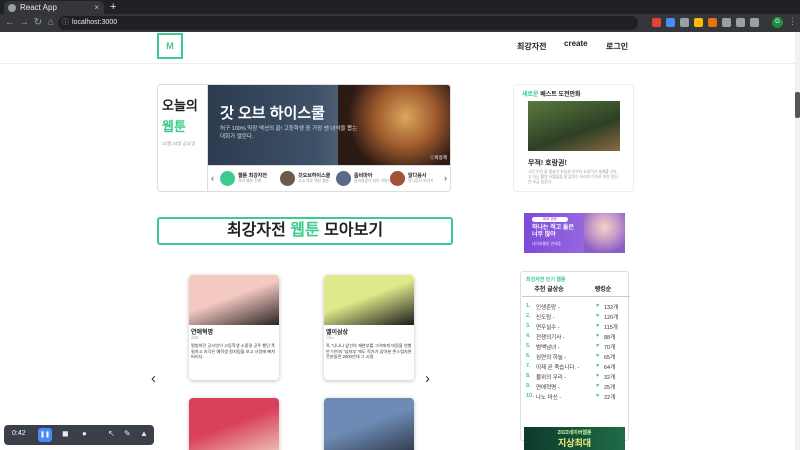 The image size is (800, 450). What do you see at coordinates (348, 23) in the screenshot?
I see `address-bar: ⓘ localhost:3000` at bounding box center [348, 23].